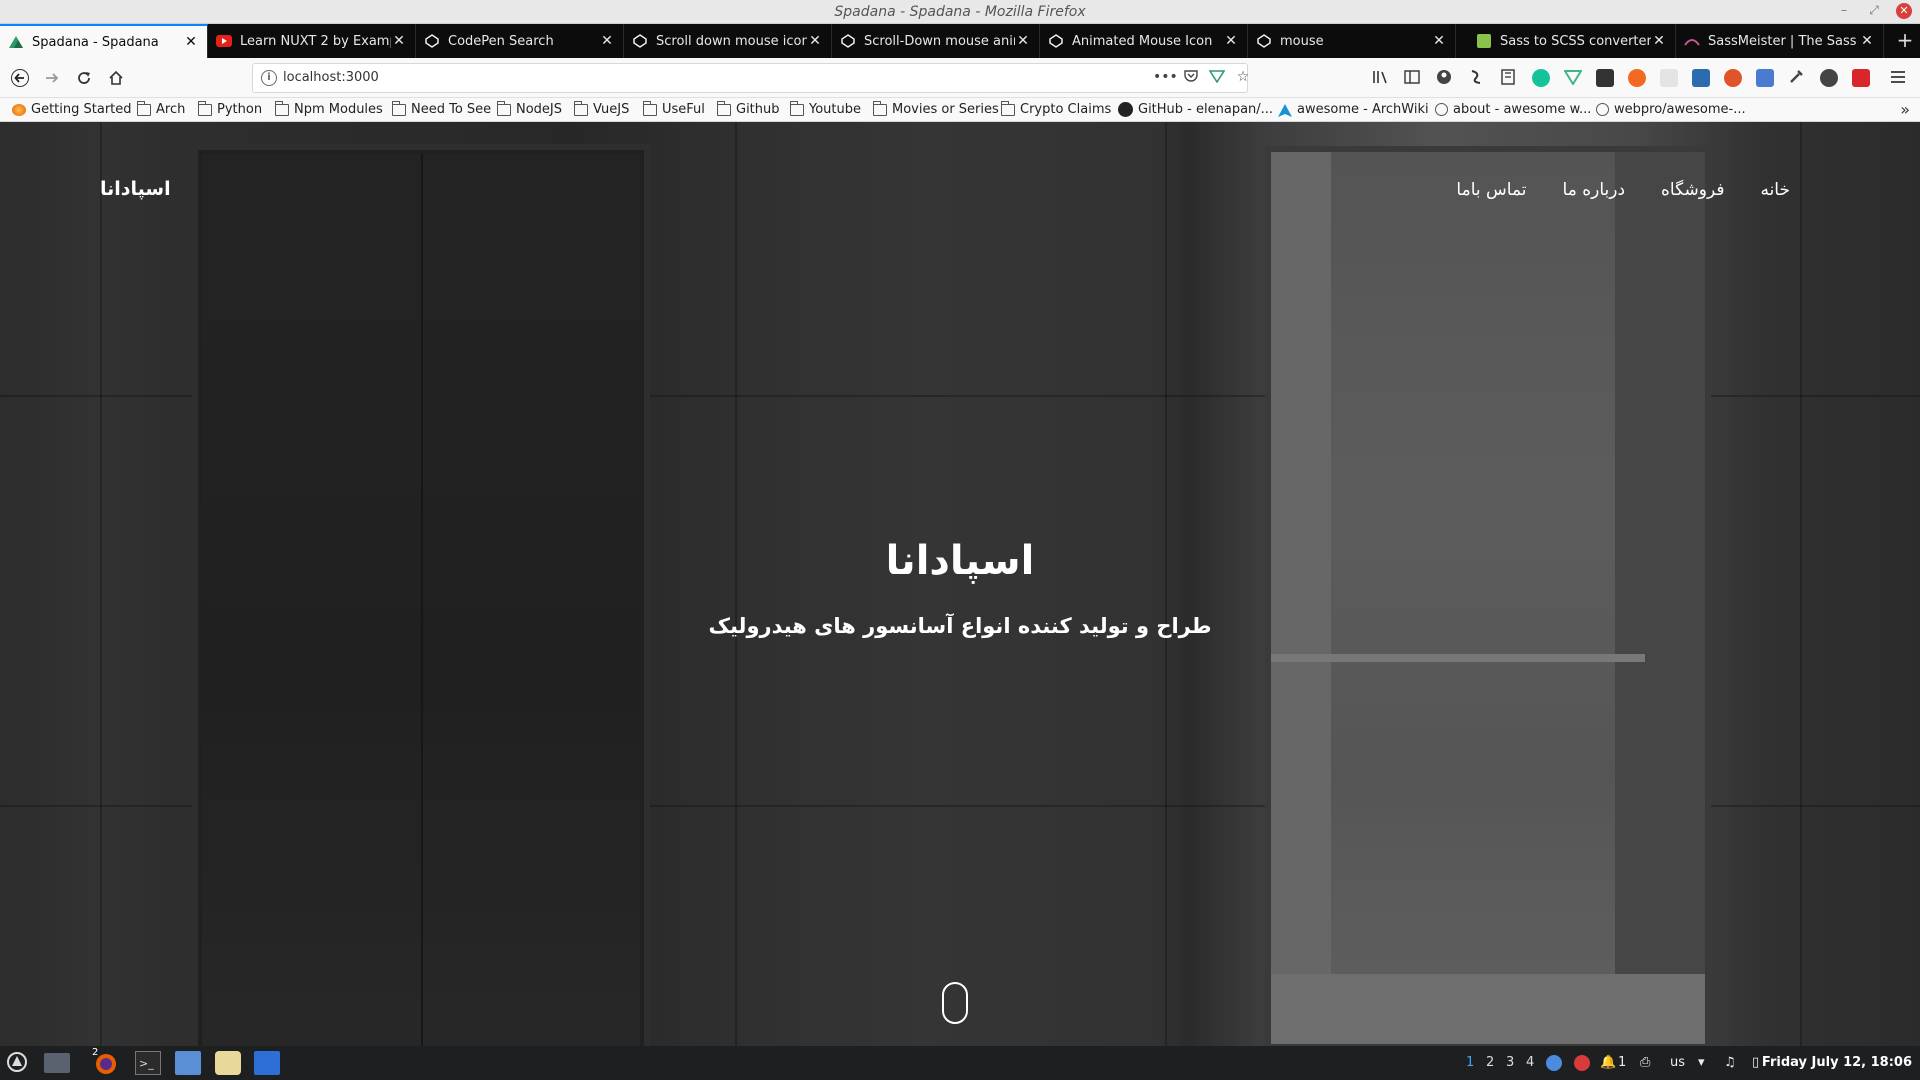 The height and width of the screenshot is (1080, 1920). I want to click on notification-bell-icon: 🔔, so click(1608, 1062).